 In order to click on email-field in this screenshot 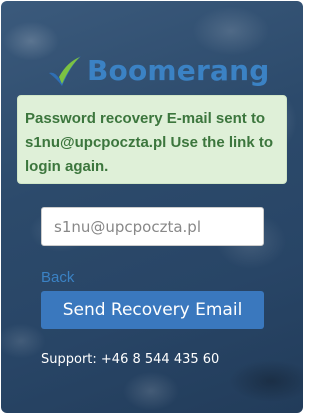, I will do `click(152, 226)`.